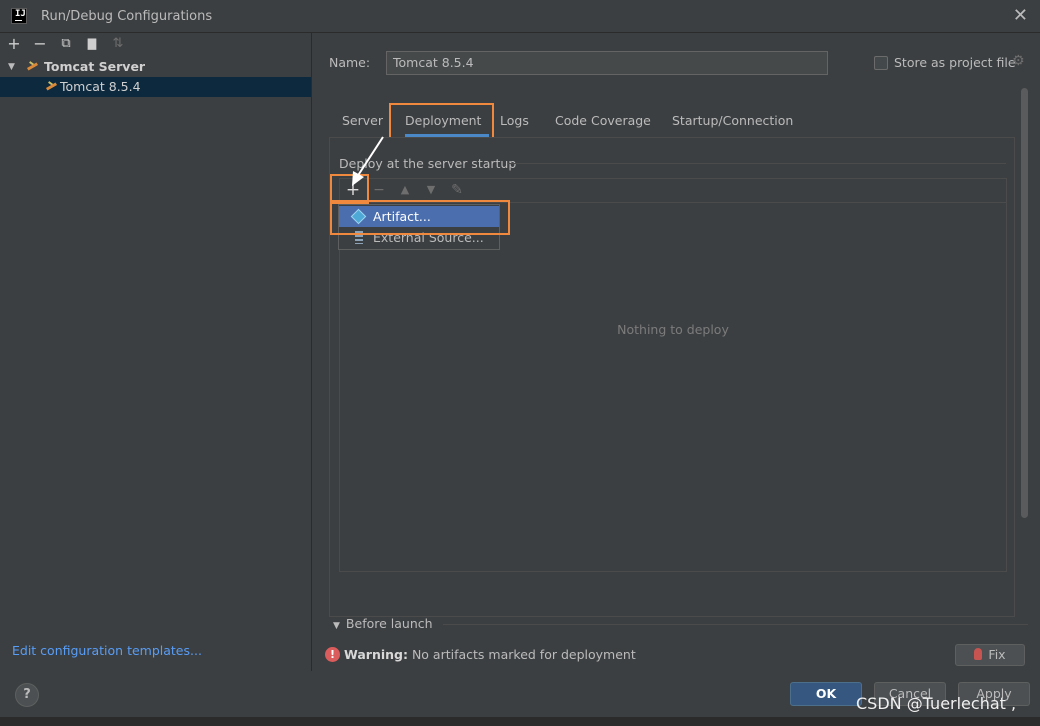  I want to click on move-down-icon: ▼, so click(431, 189).